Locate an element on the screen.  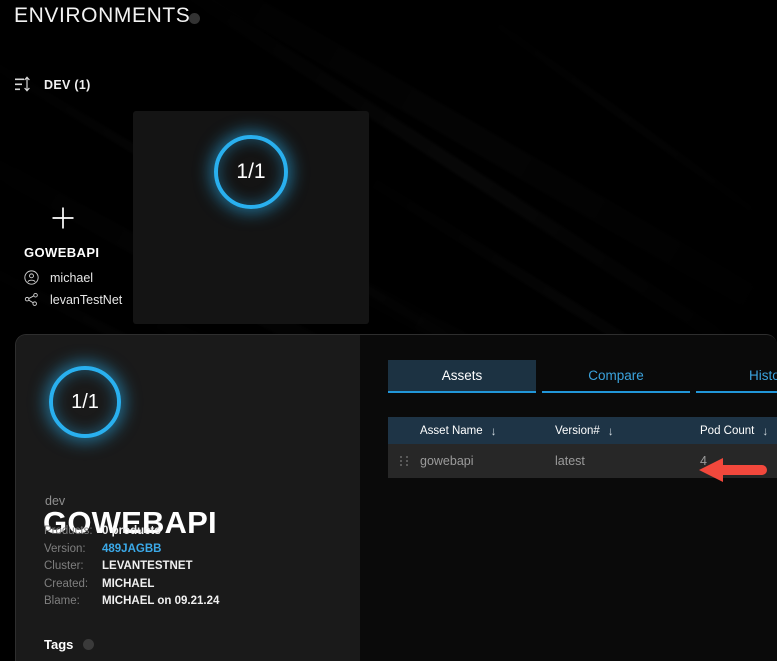
card-owner-row: michael is located at coordinates (58, 277).